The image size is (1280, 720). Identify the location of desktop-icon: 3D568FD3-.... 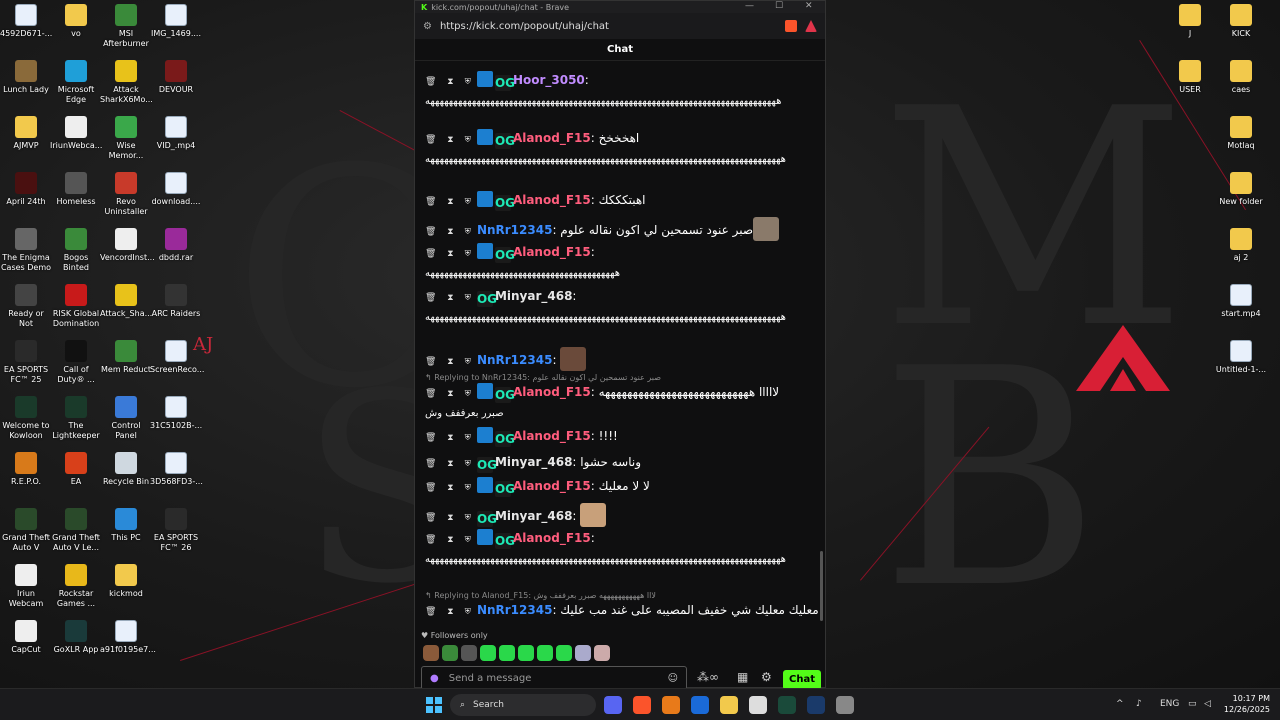
(176, 469).